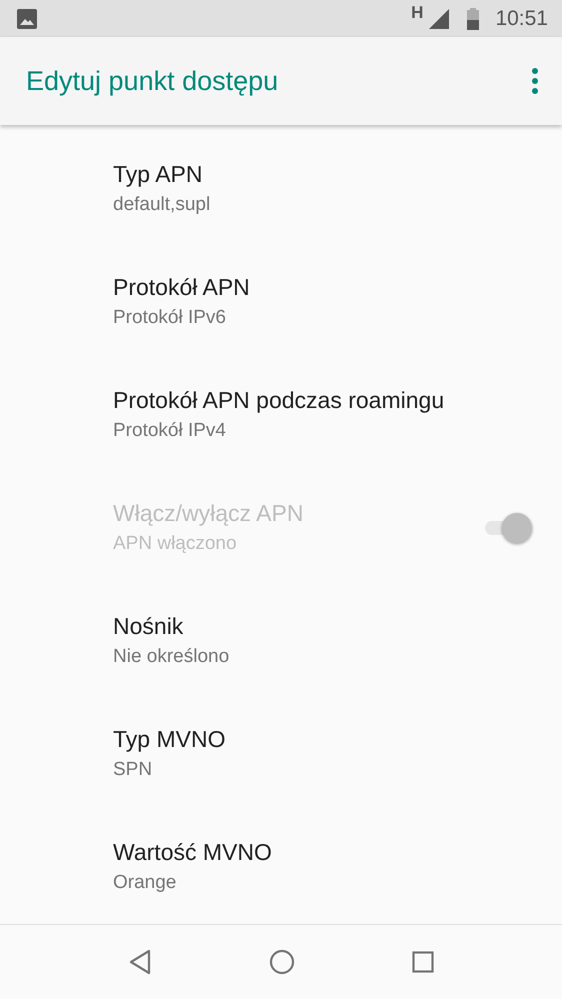 This screenshot has width=562, height=999. Describe the element at coordinates (170, 318) in the screenshot. I see `setting-value: Protokół IPv6` at that location.